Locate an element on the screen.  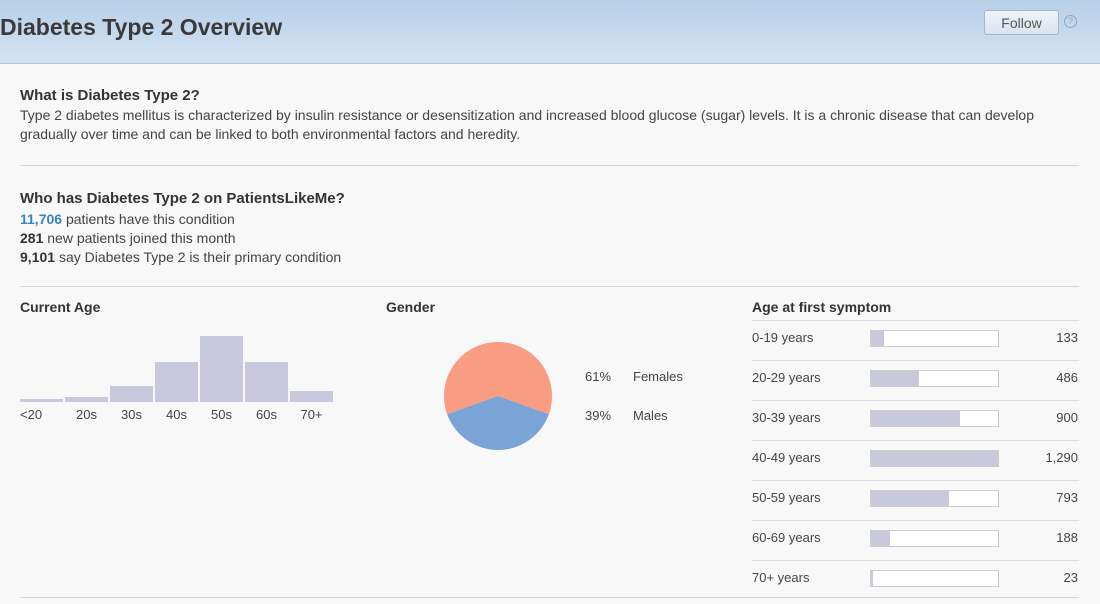
females-label: Females is located at coordinates (658, 376).